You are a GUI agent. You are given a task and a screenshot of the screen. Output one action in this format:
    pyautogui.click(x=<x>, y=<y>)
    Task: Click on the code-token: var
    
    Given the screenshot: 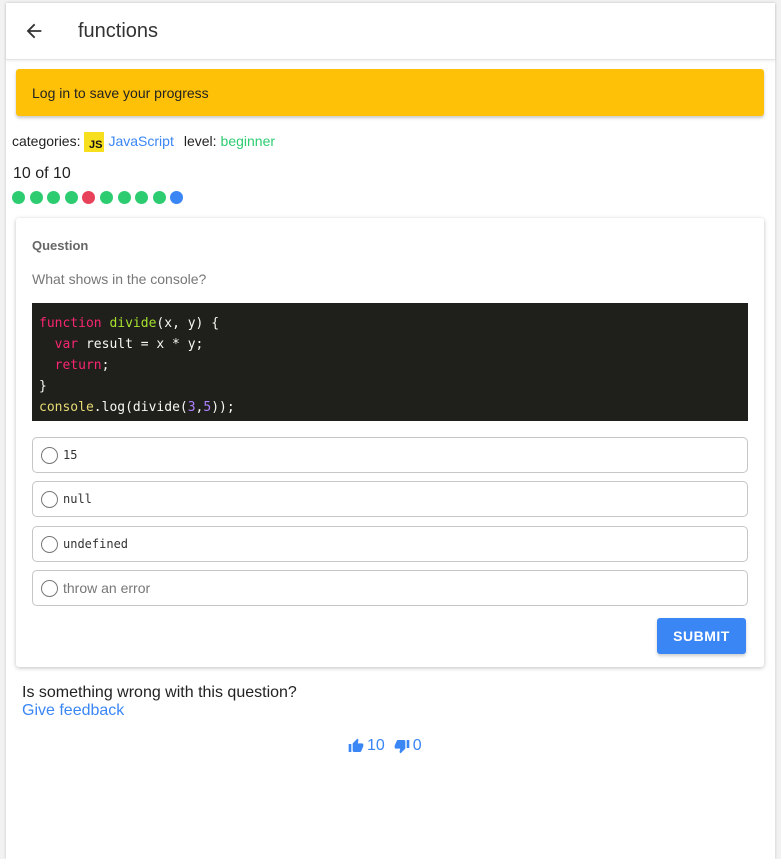 What is the action you would take?
    pyautogui.click(x=66, y=344)
    